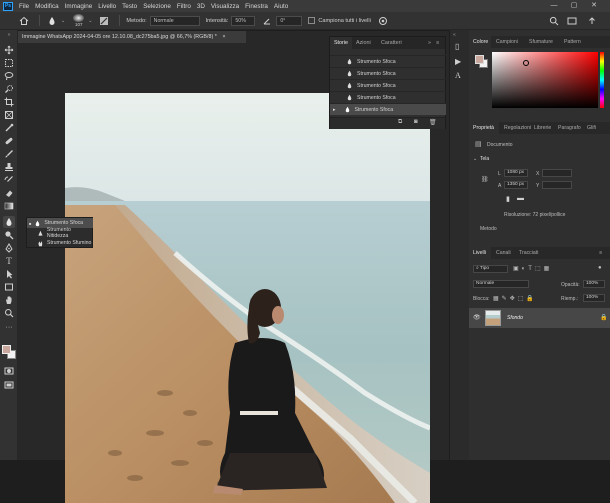  I want to click on brush-size-picker: 107, so click(79, 20).